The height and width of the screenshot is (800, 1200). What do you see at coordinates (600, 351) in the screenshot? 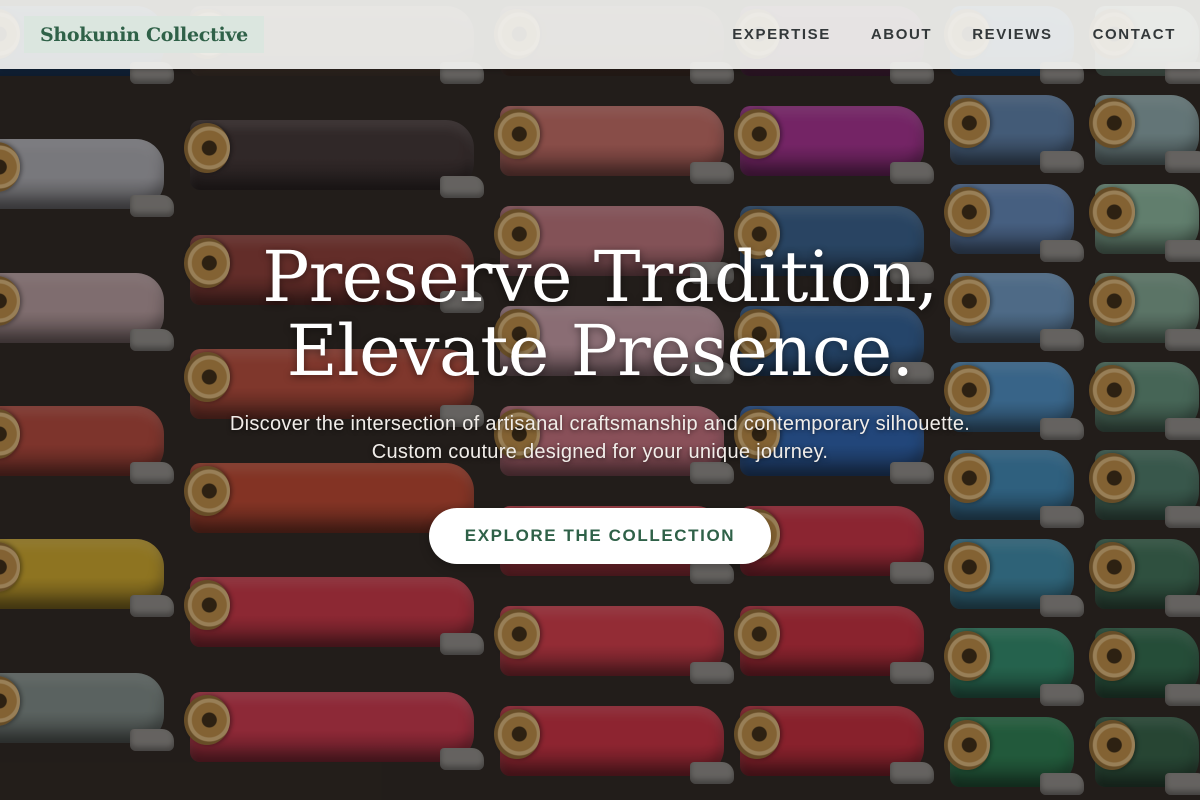
I see `hero-title-line-2: Elevate Presence.` at bounding box center [600, 351].